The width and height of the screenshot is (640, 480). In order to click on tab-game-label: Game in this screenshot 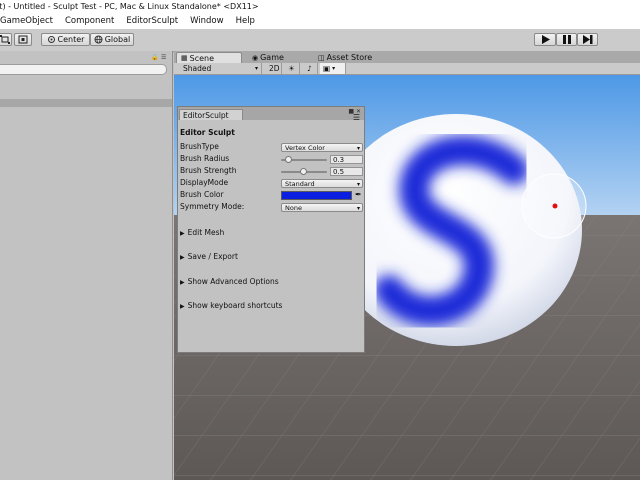, I will do `click(272, 57)`.